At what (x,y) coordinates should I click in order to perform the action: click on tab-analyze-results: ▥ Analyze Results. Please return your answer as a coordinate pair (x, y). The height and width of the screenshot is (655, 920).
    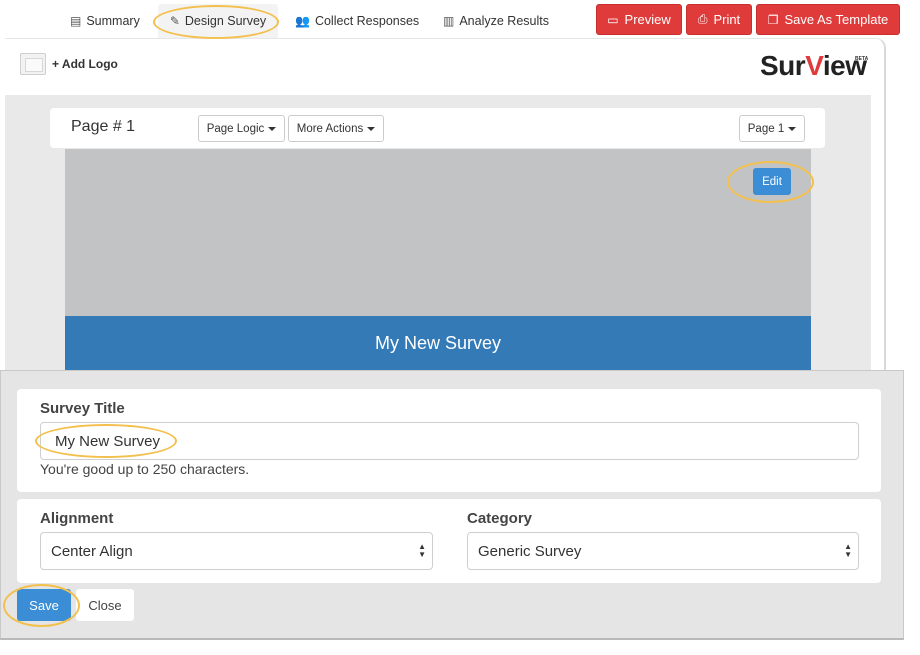
    Looking at the image, I should click on (498, 21).